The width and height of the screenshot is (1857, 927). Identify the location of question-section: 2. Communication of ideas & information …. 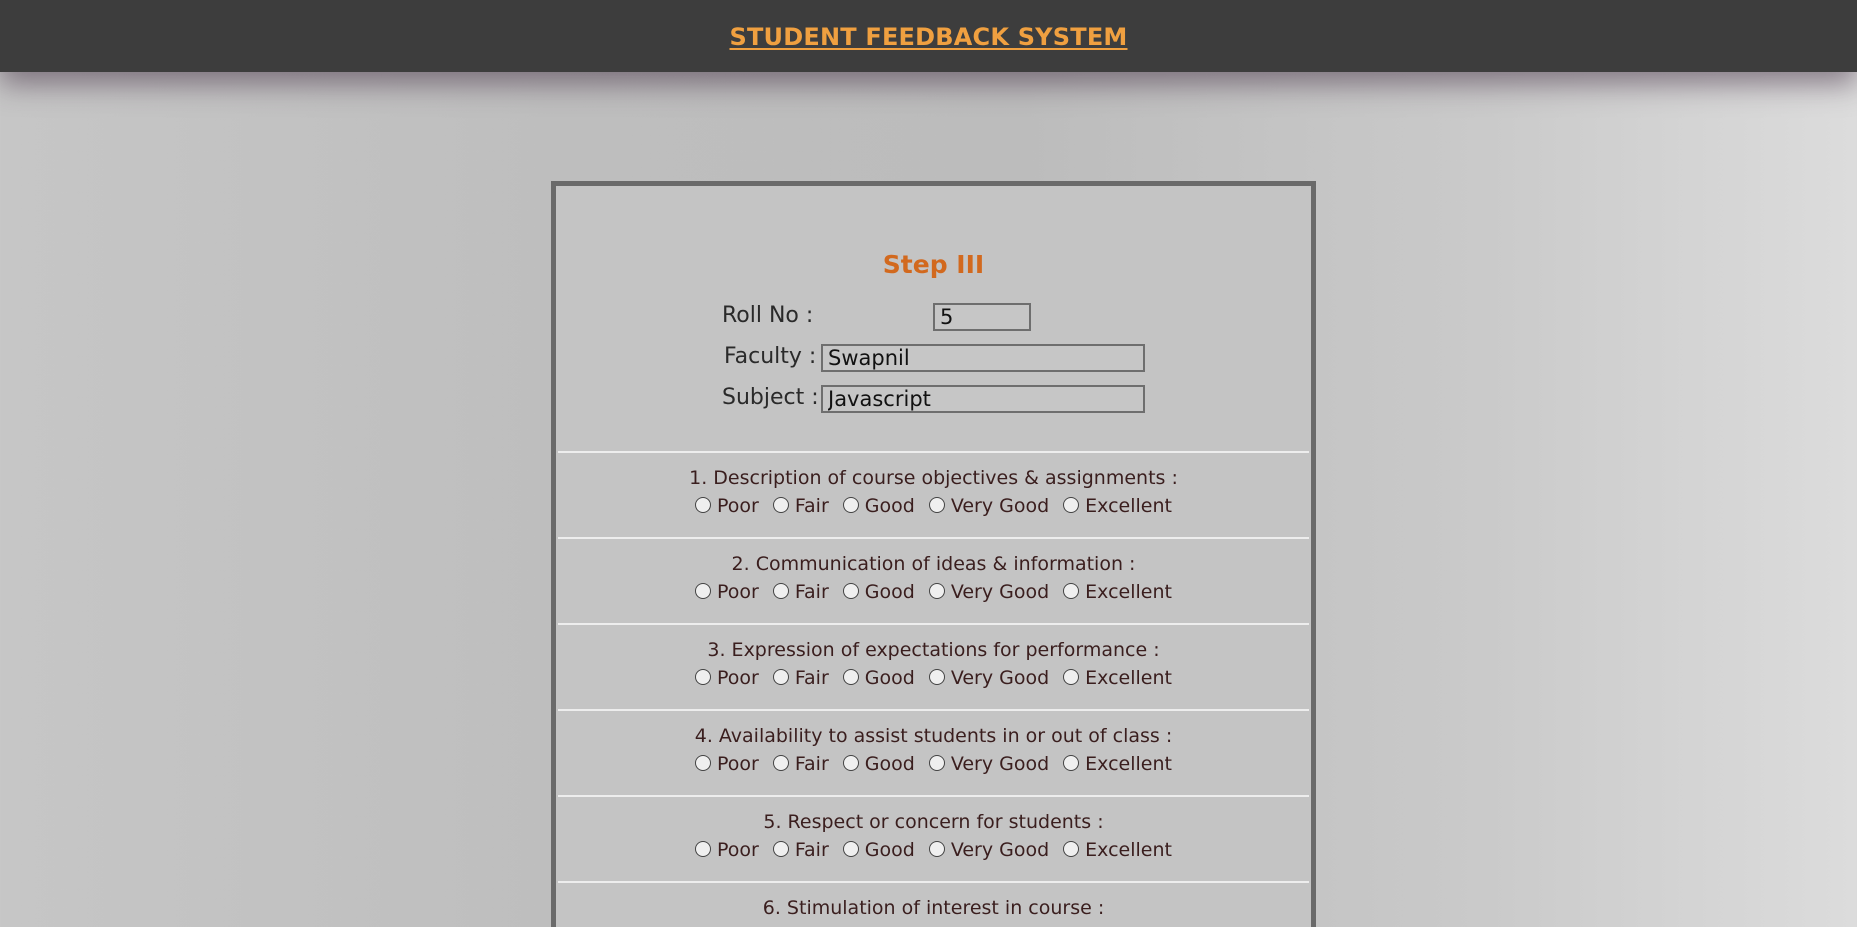
(933, 579).